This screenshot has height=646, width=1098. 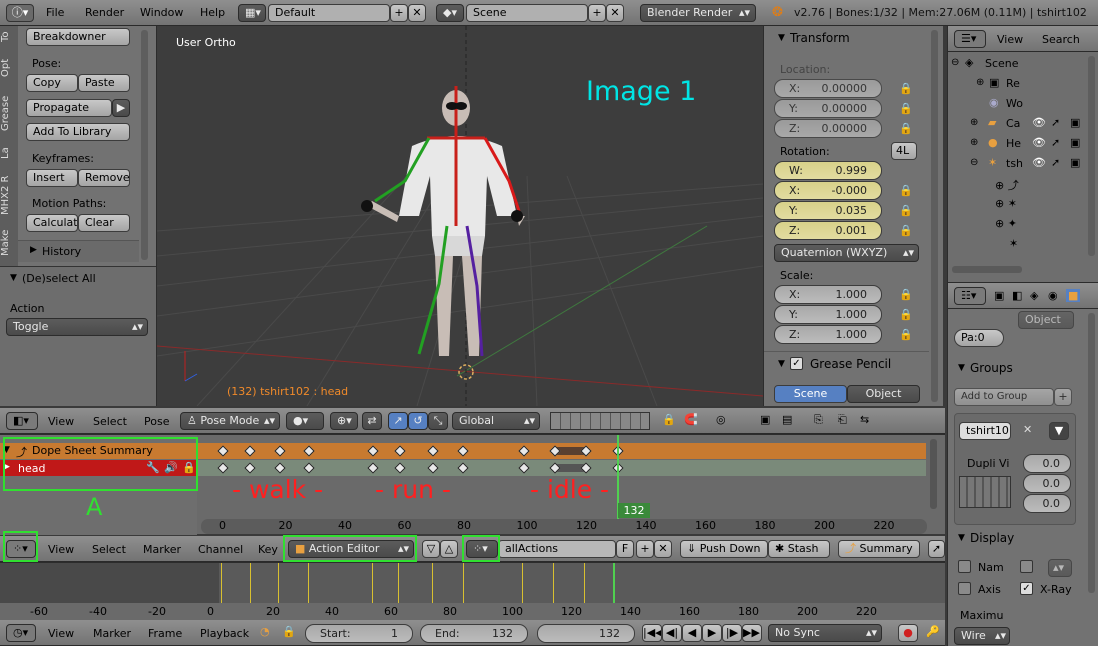 What do you see at coordinates (934, 216) in the screenshot?
I see `npanel-scrollbar` at bounding box center [934, 216].